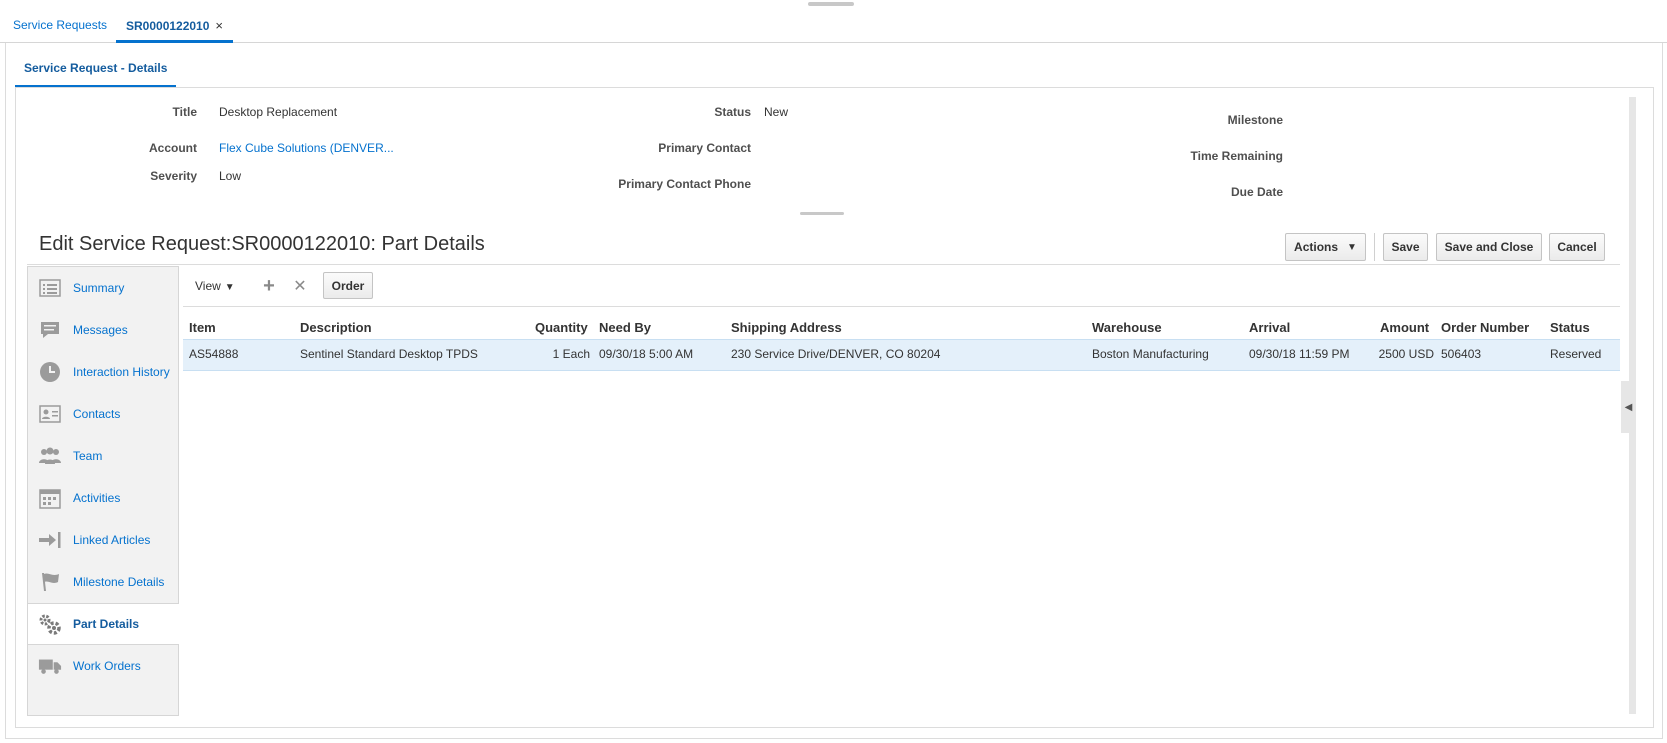 Image resolution: width=1667 pixels, height=743 pixels. I want to click on sidebar-item-label: Work Orders, so click(107, 666).